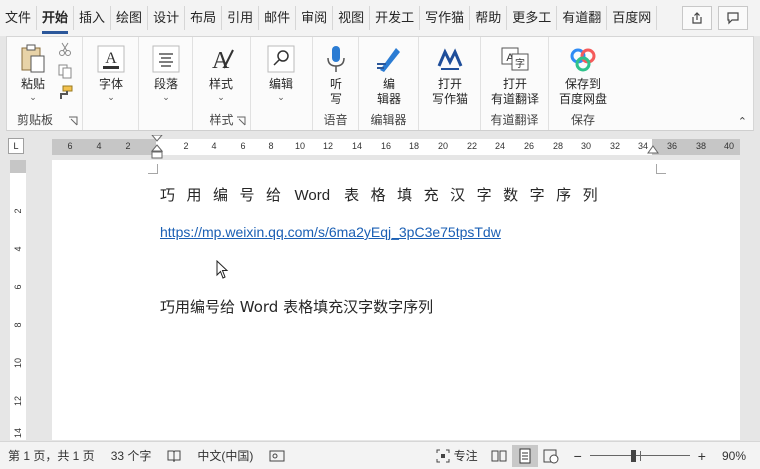 The width and height of the screenshot is (760, 469). What do you see at coordinates (582, 99) in the screenshot?
I see `baidu-label-2: 百度网盘` at bounding box center [582, 99].